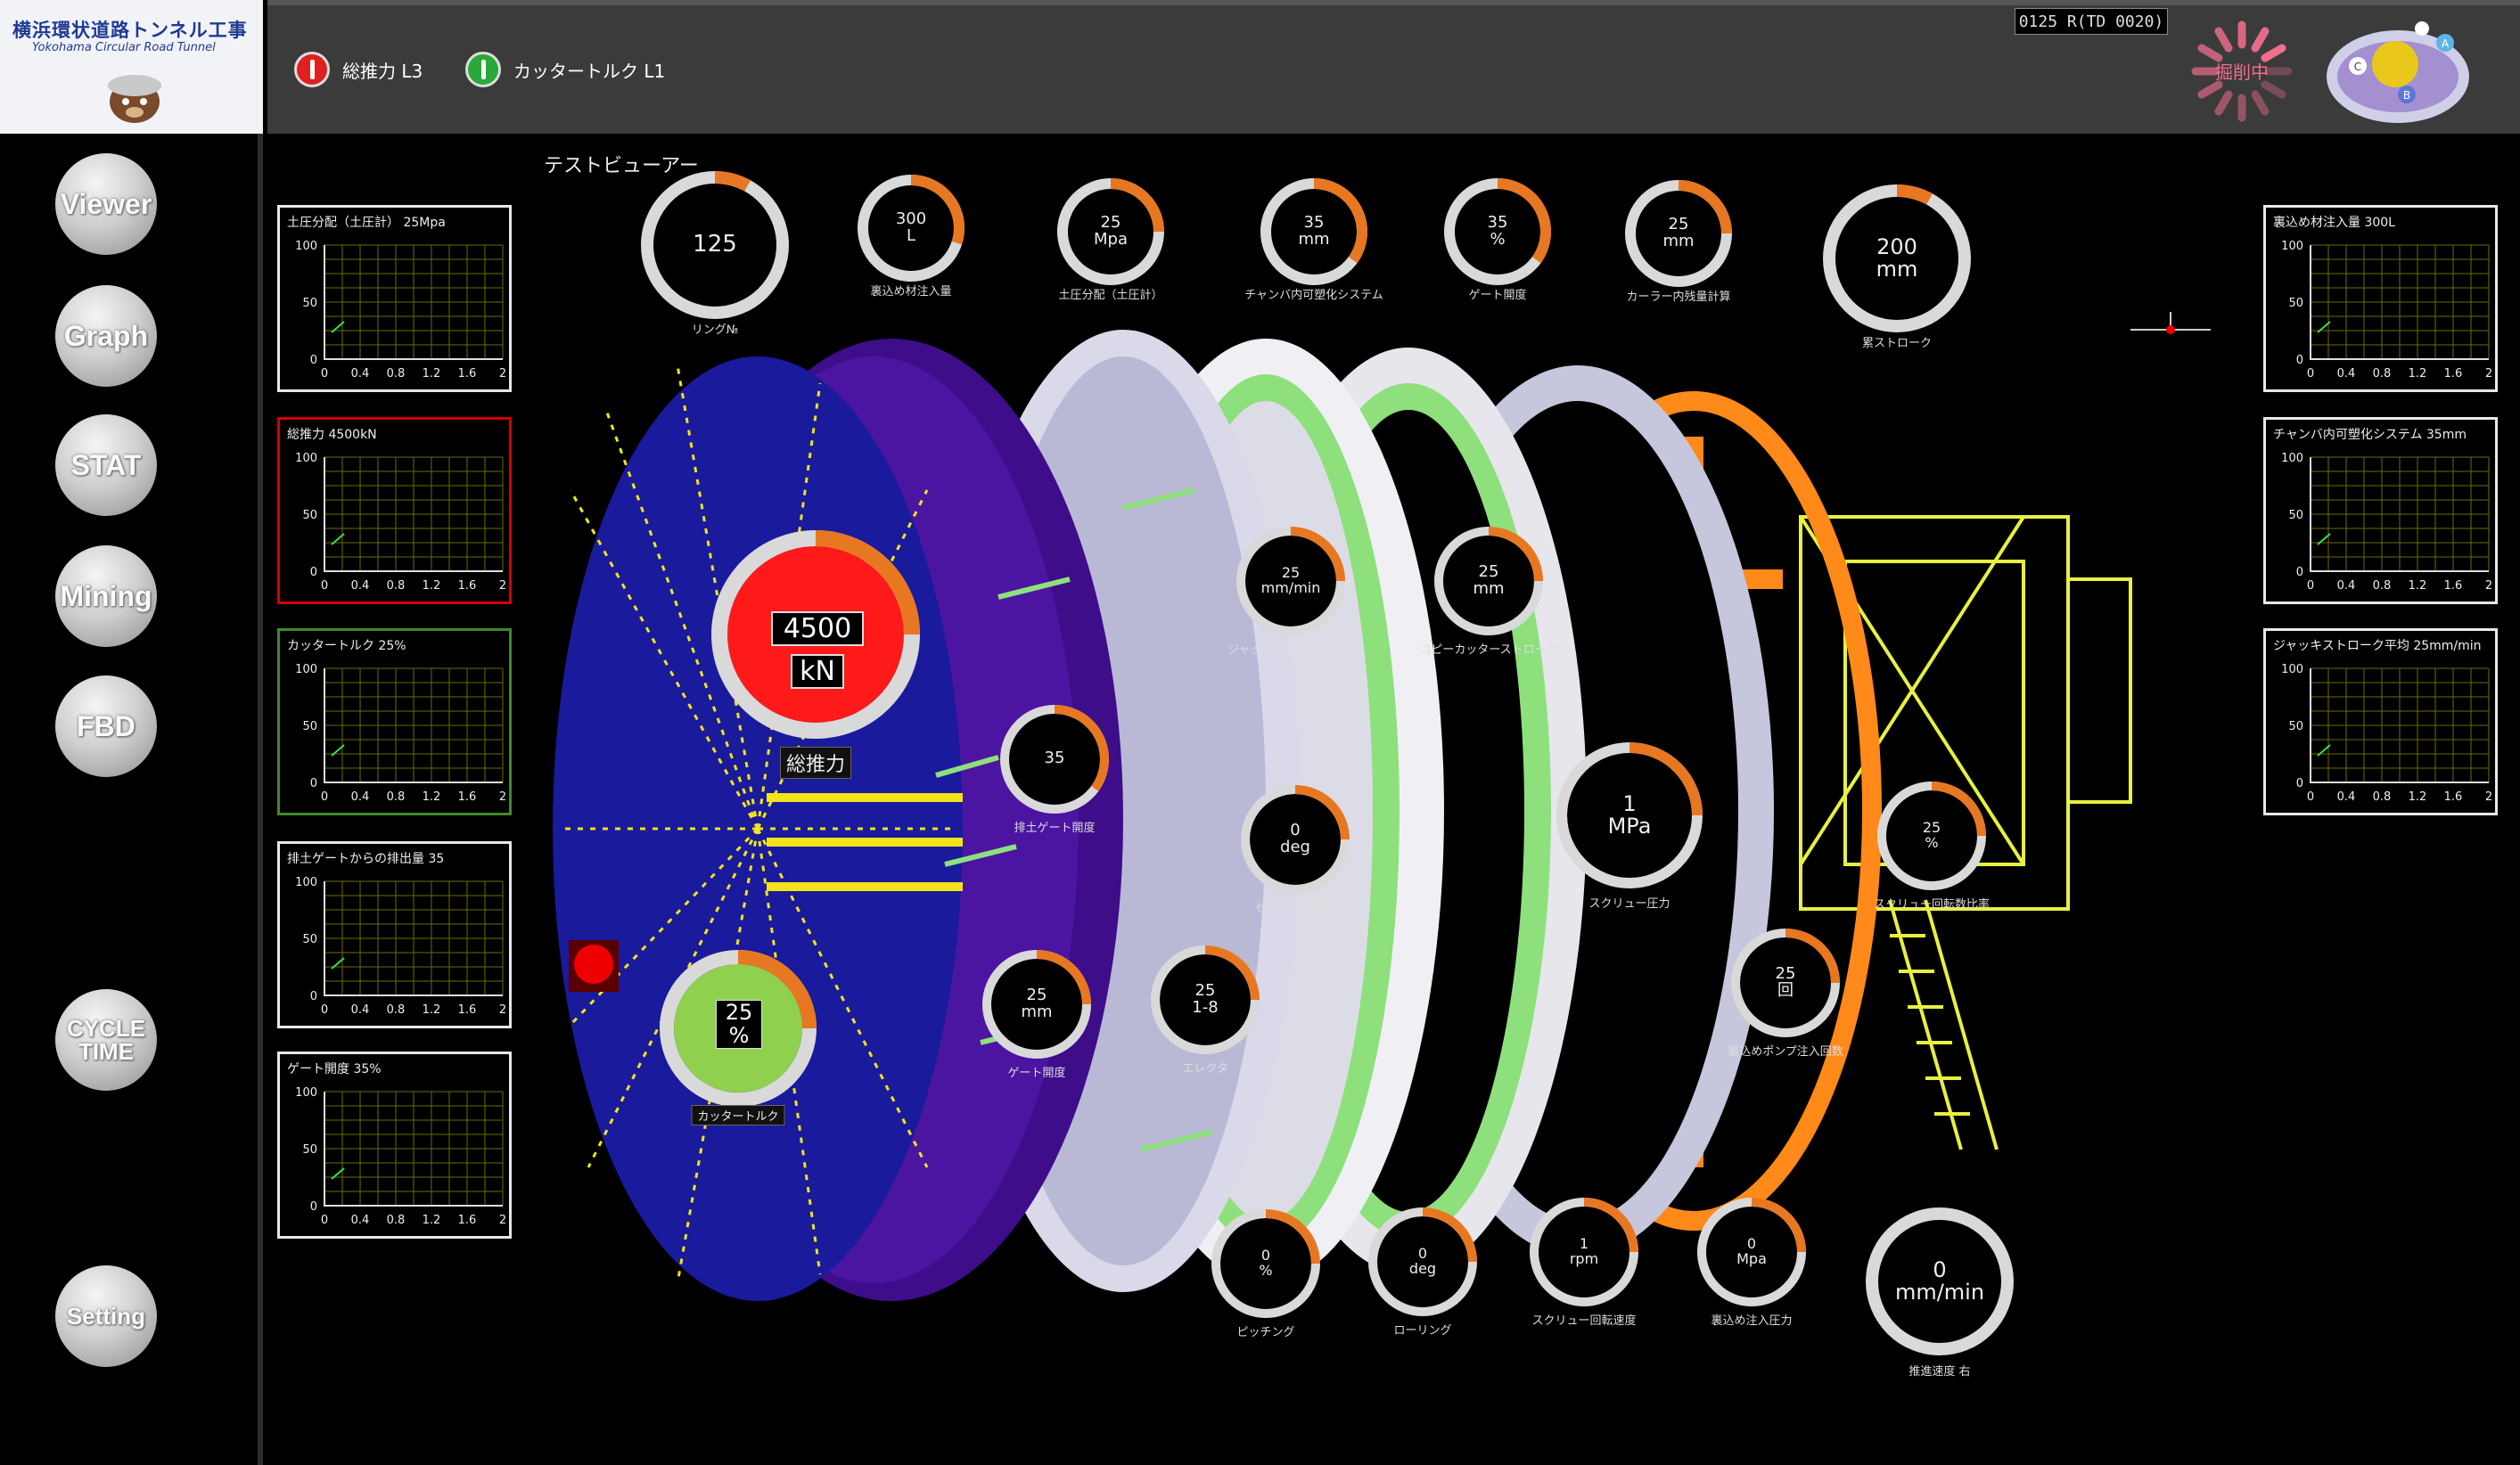 The image size is (2520, 1465). I want to click on gauge: 1 MPa, so click(1629, 816).